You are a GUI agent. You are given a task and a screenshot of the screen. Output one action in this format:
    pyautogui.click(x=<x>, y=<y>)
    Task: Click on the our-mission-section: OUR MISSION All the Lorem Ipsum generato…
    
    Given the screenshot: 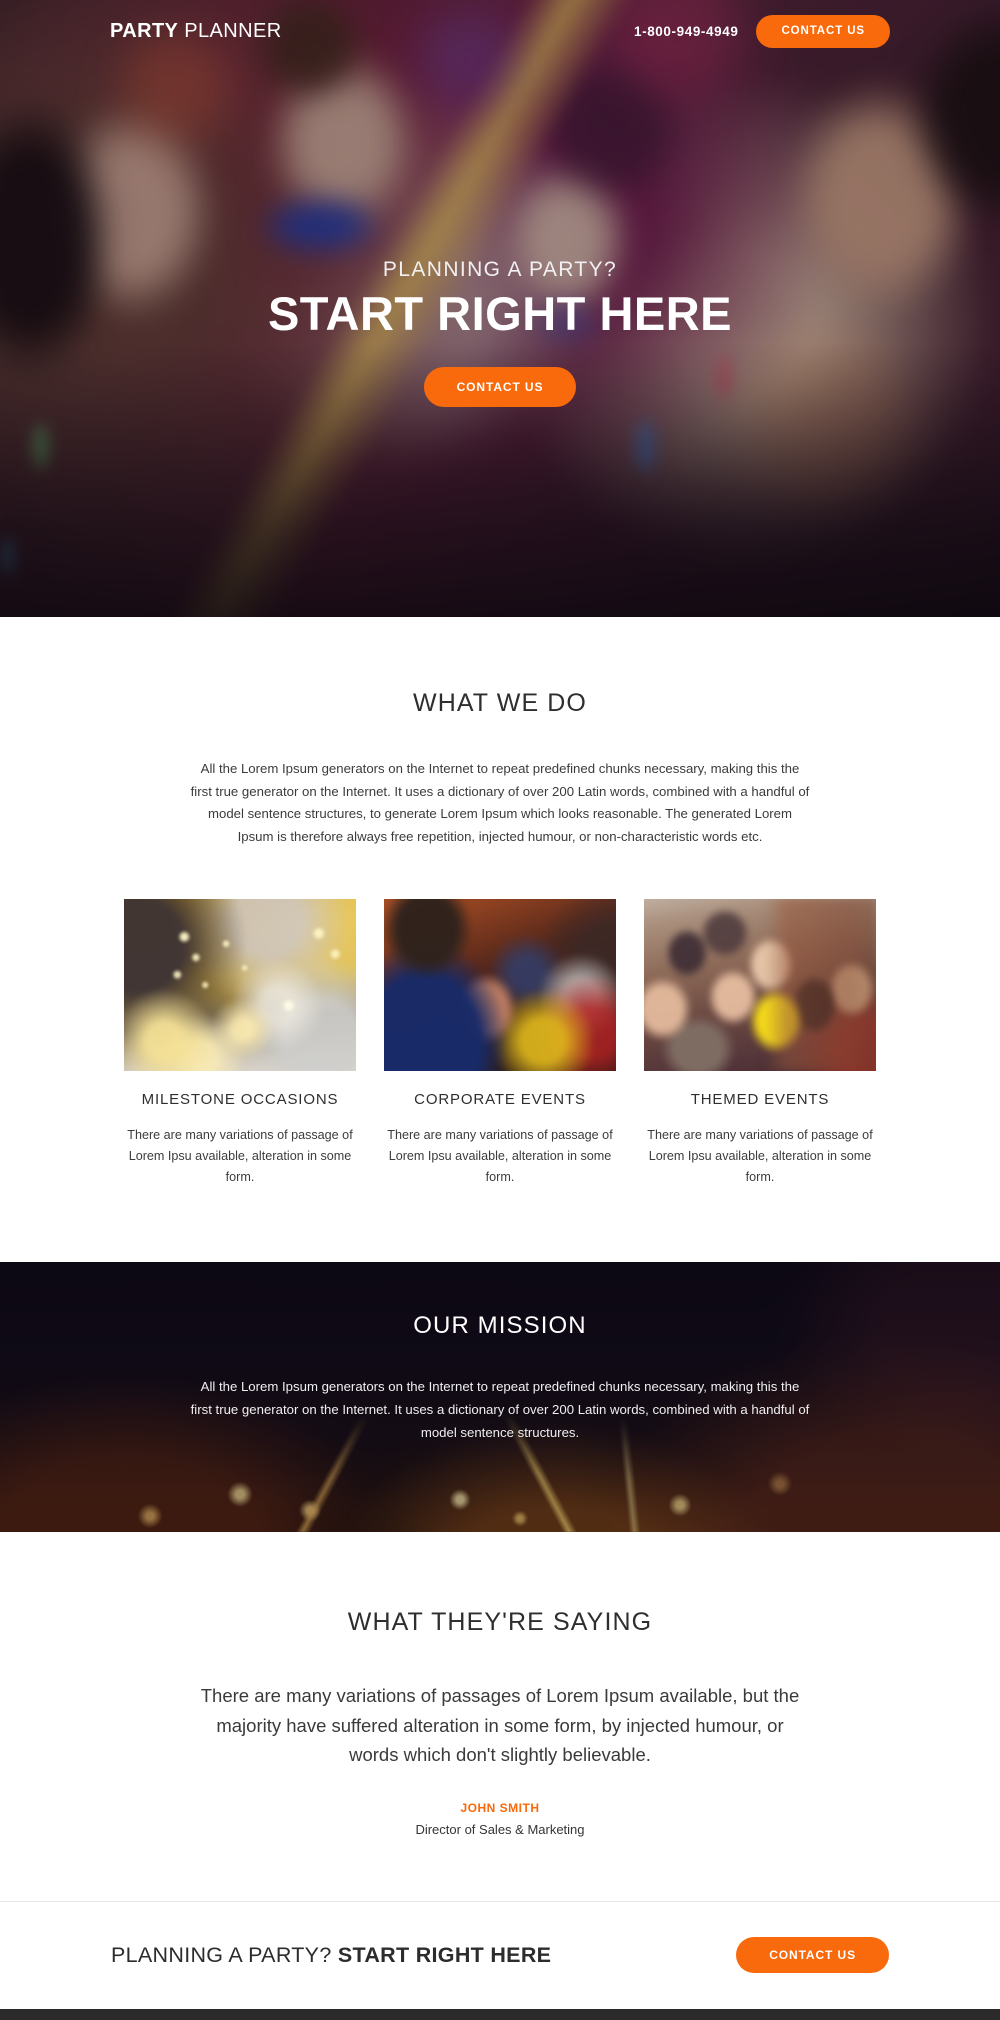 What is the action you would take?
    pyautogui.click(x=500, y=1397)
    